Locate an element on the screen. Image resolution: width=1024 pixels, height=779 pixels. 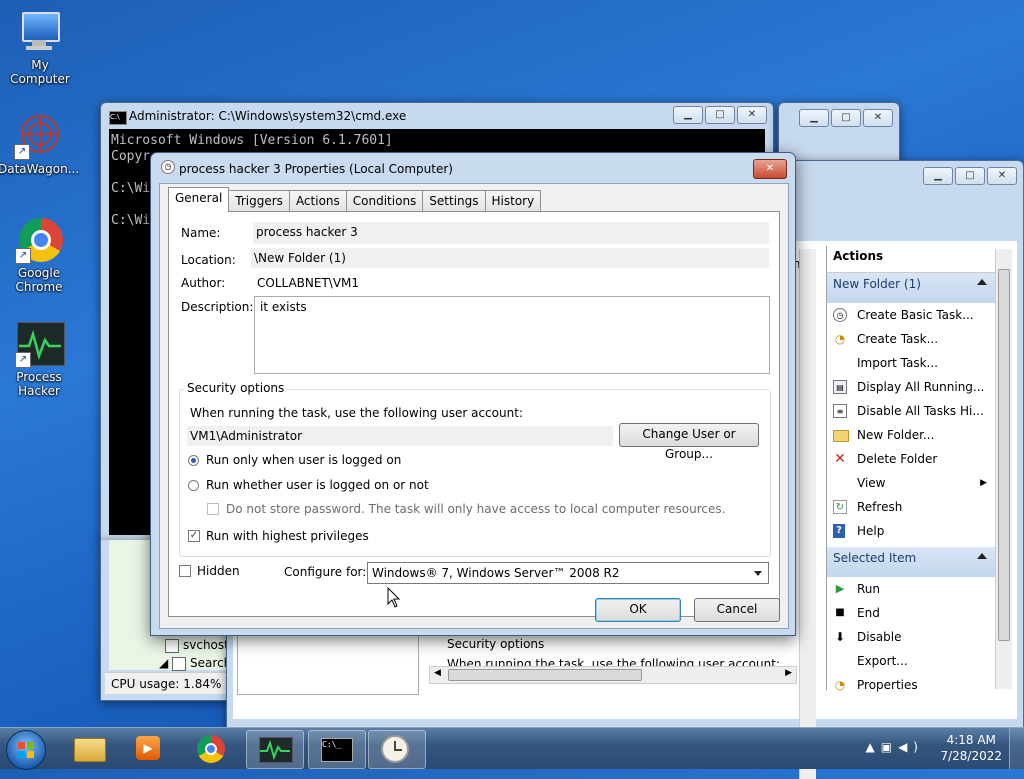
security-options-title: Security options is located at coordinates (236, 388).